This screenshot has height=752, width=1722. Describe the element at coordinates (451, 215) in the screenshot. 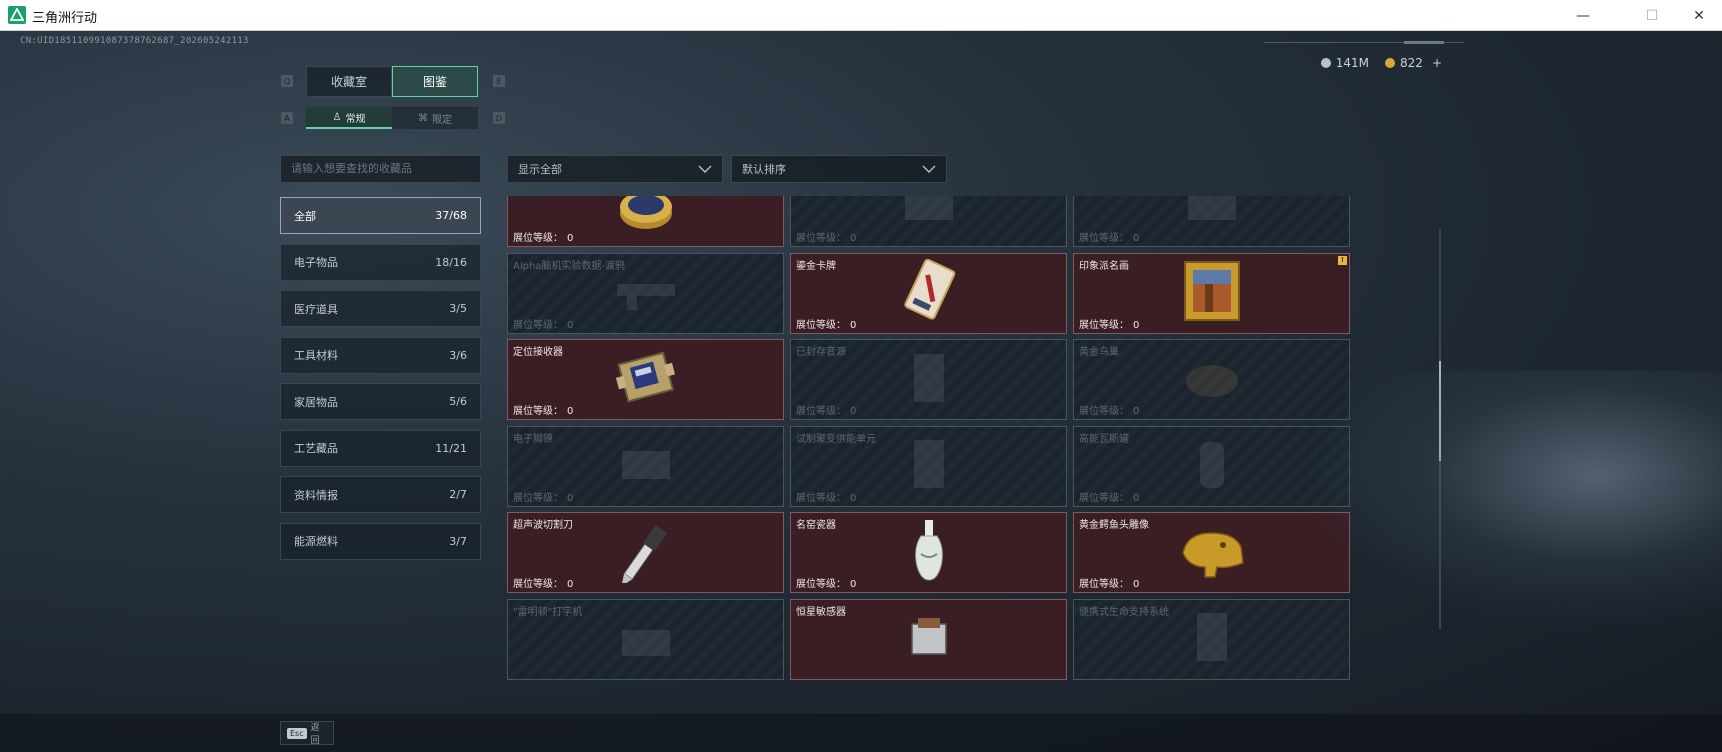

I see `category-count: 37/68` at that location.